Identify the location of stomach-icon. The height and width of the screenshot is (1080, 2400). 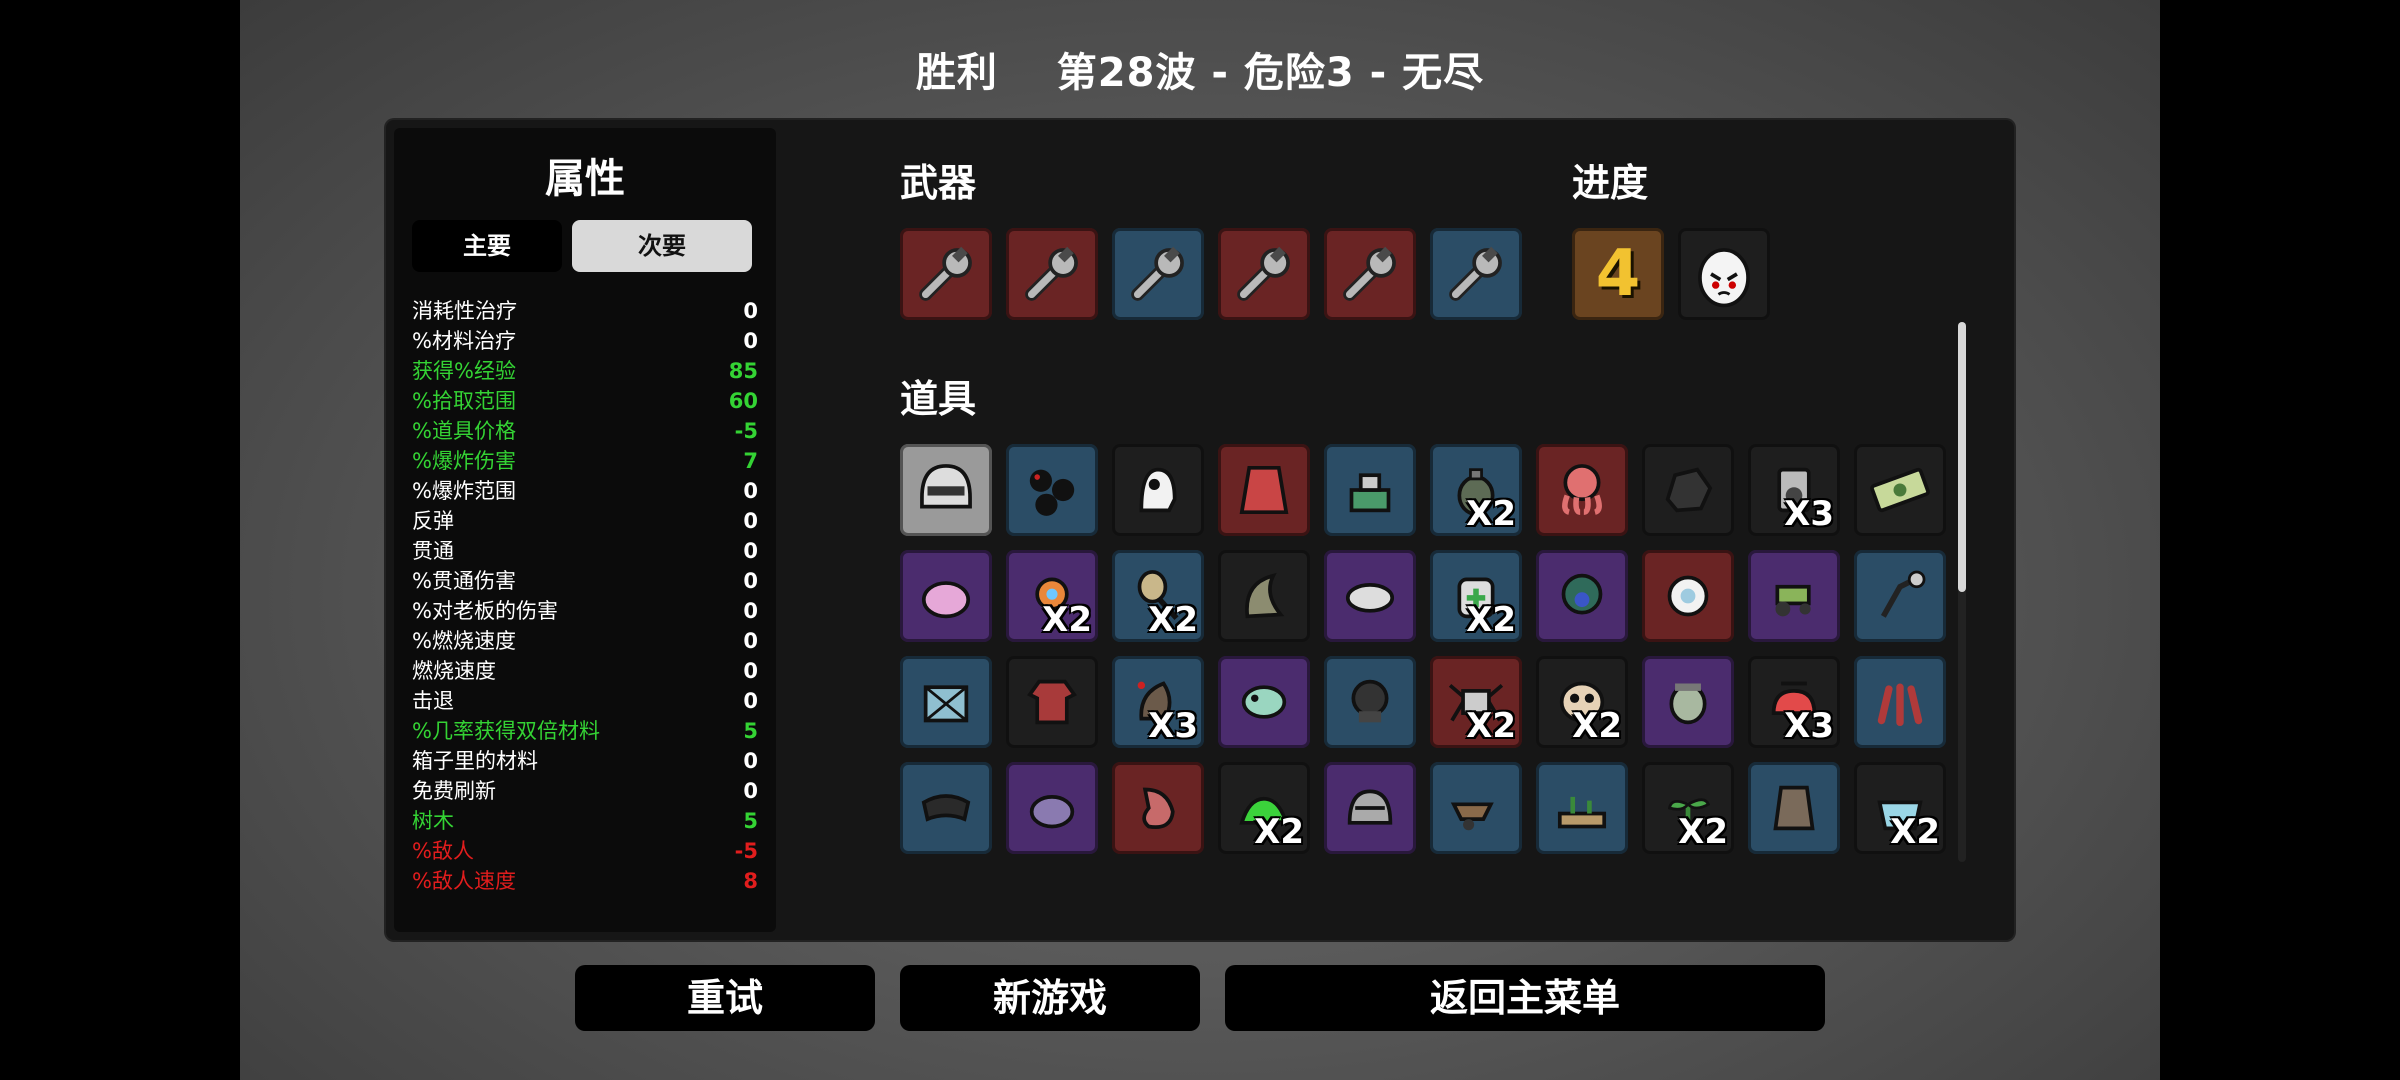
(1158, 808).